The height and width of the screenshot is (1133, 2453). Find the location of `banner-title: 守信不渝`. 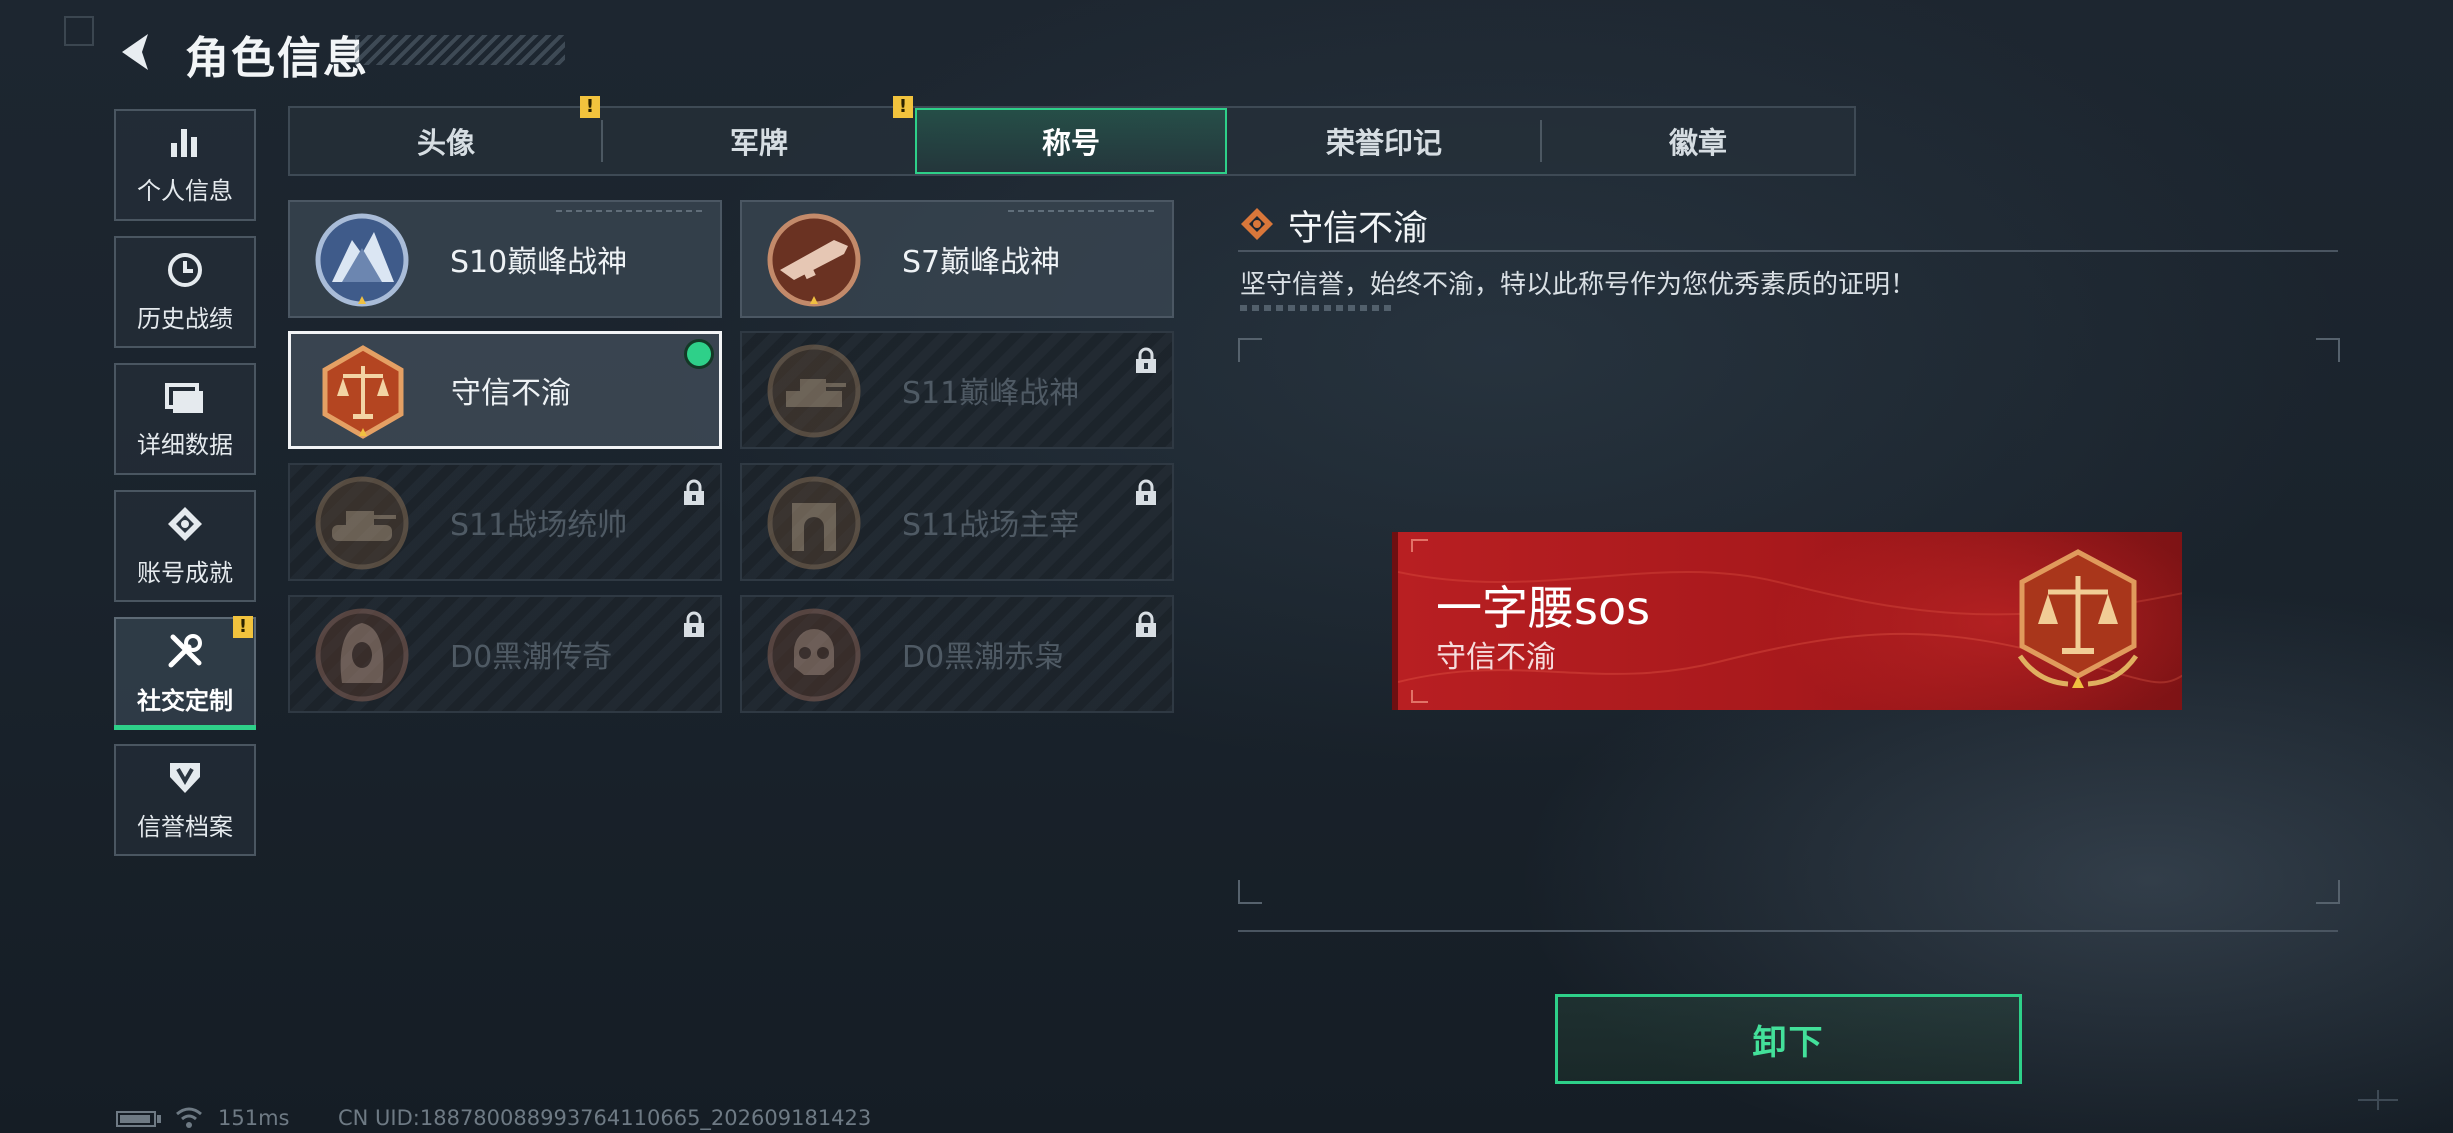

banner-title: 守信不渝 is located at coordinates (1496, 657).